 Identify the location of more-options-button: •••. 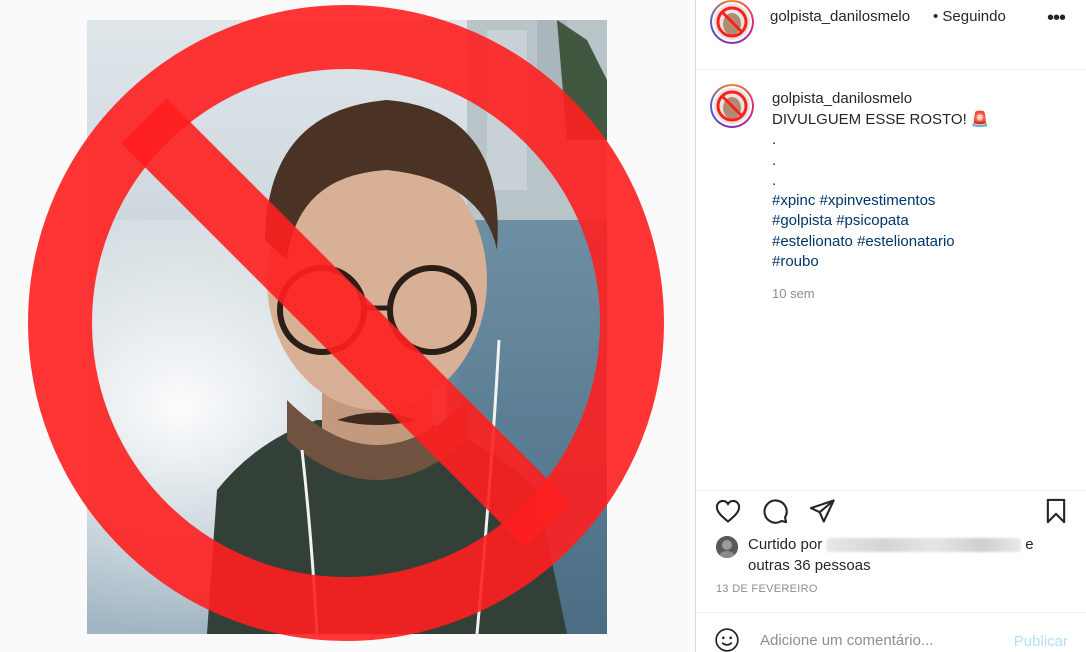
(1056, 18).